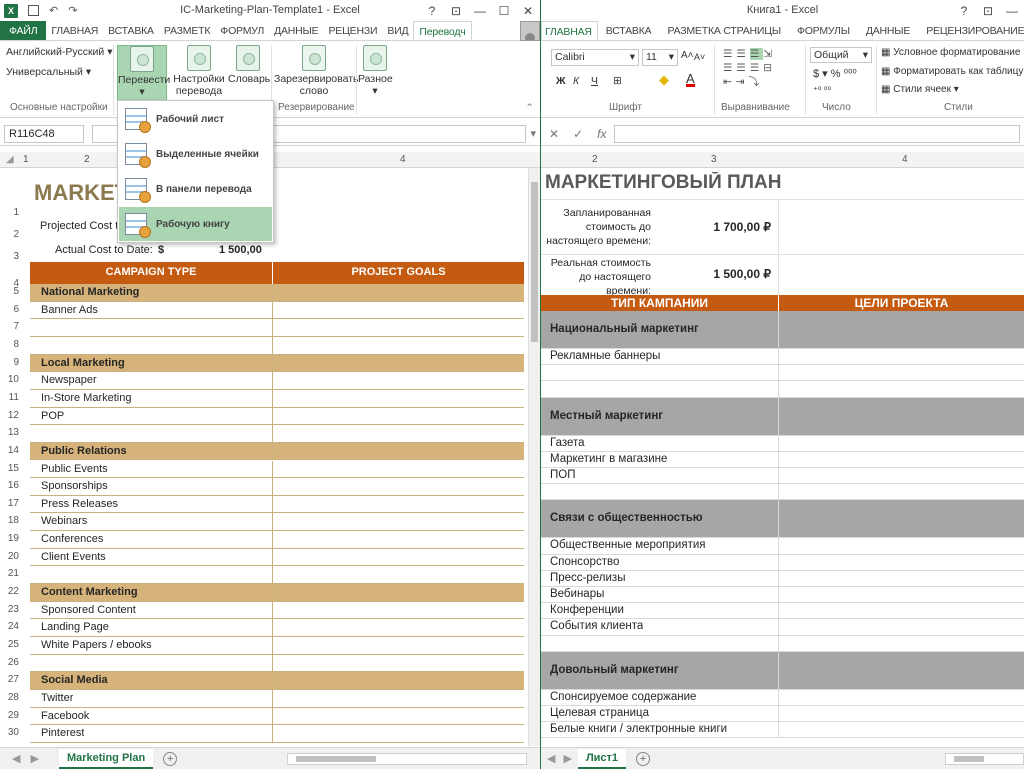 The image size is (1024, 769). Describe the element at coordinates (11, 234) in the screenshot. I see `row-header: 2` at that location.